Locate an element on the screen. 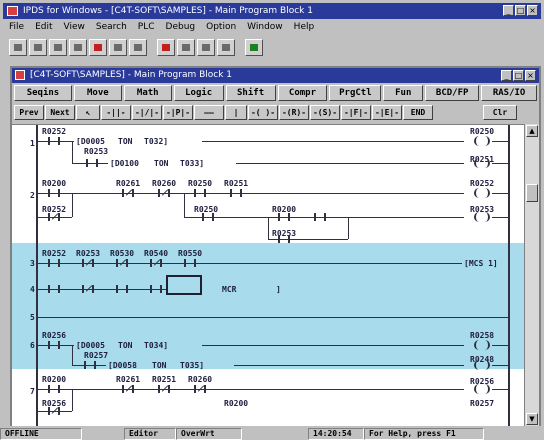  new-icon is located at coordinates (18, 47).